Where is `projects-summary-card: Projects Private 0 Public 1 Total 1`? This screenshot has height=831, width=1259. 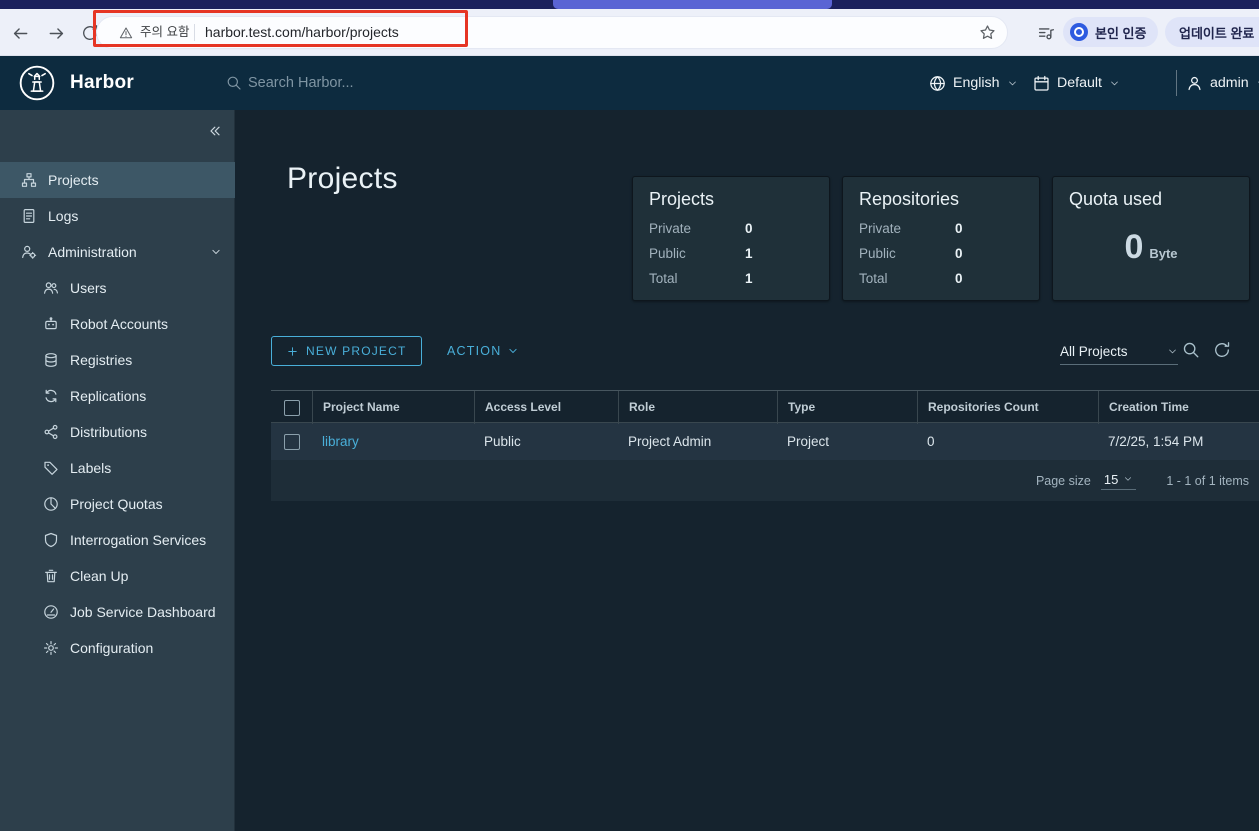
projects-summary-card: Projects Private 0 Public 1 Total 1 is located at coordinates (731, 238).